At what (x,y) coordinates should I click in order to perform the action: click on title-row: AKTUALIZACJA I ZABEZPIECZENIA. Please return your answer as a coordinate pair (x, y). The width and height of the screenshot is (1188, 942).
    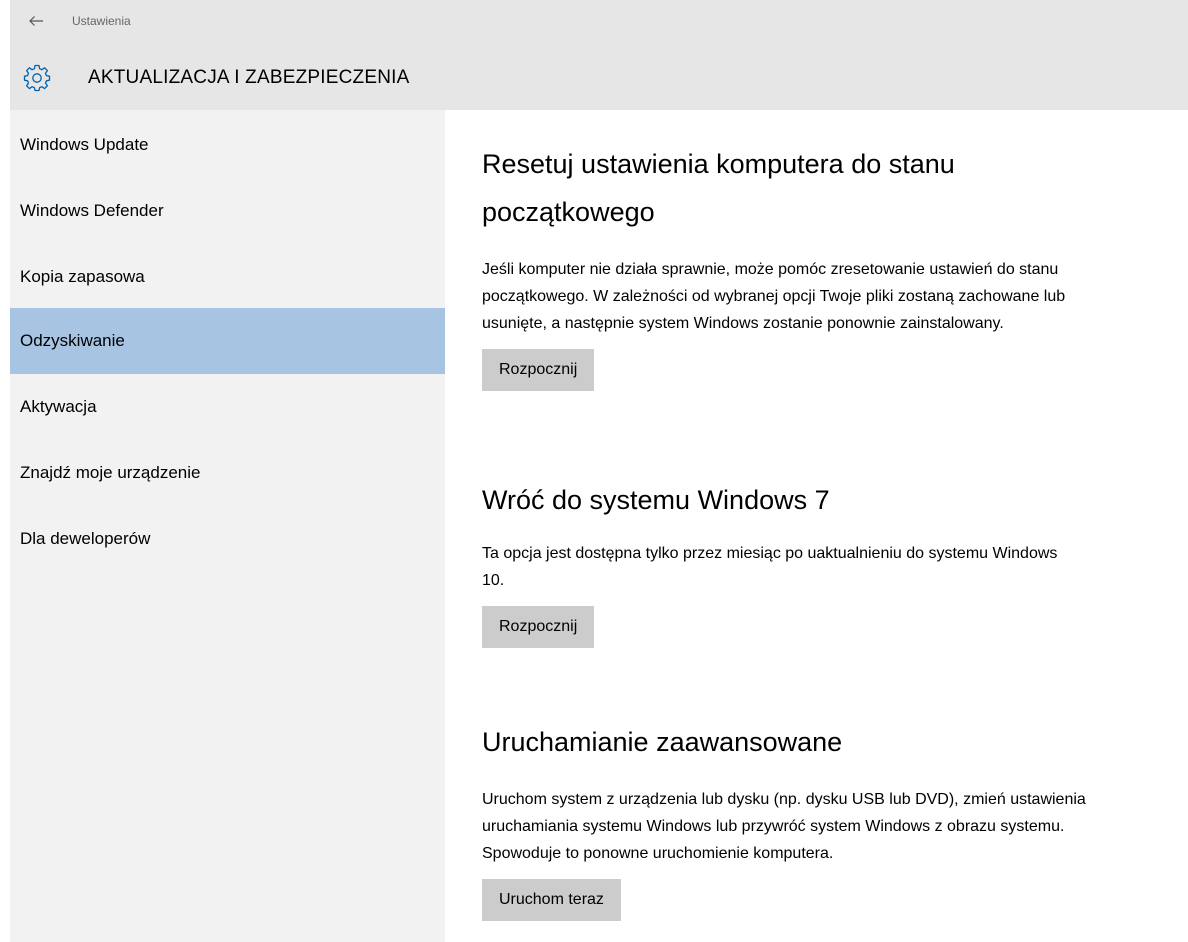
    Looking at the image, I should click on (209, 78).